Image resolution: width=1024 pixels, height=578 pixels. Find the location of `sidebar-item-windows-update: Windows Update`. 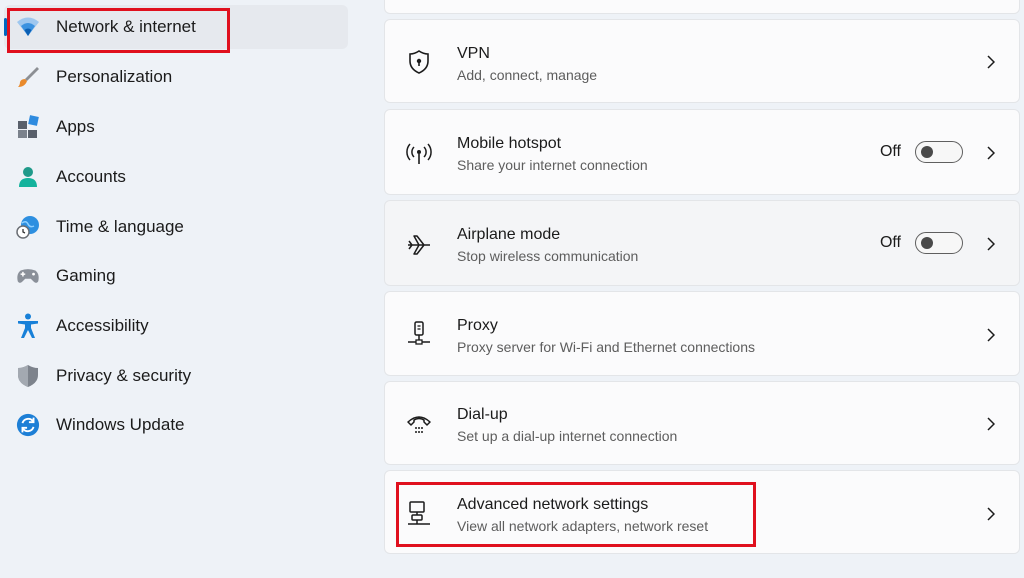

sidebar-item-windows-update: Windows Update is located at coordinates (176, 425).